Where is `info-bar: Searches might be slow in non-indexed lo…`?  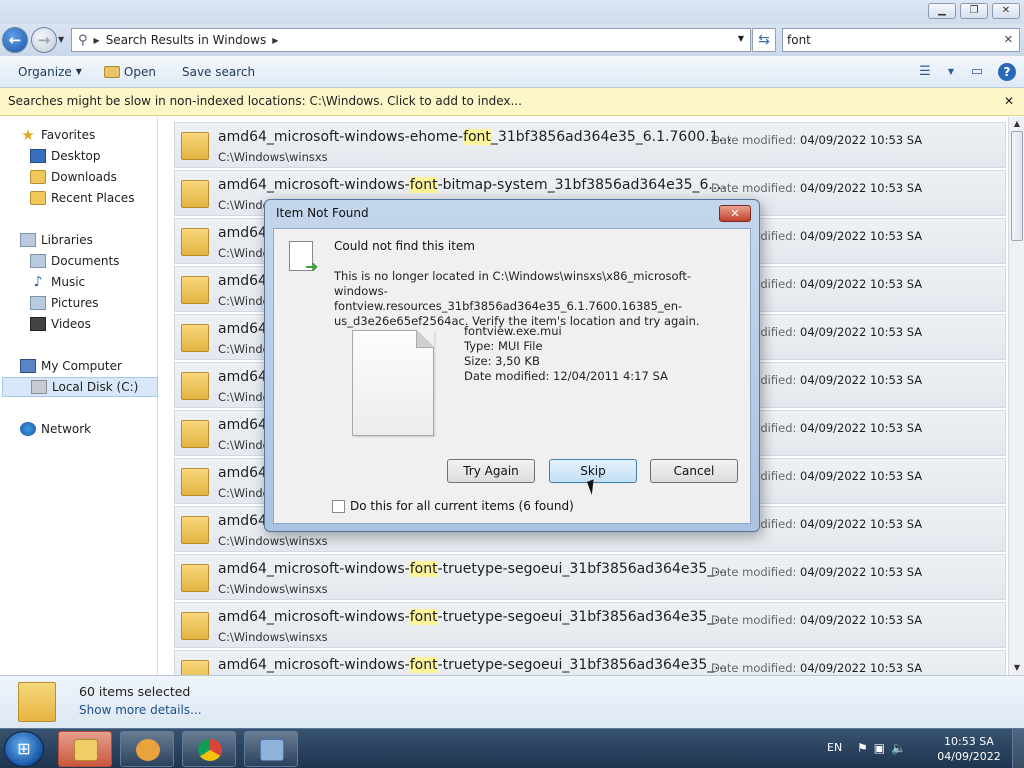 info-bar: Searches might be slow in non-indexed lo… is located at coordinates (512, 102).